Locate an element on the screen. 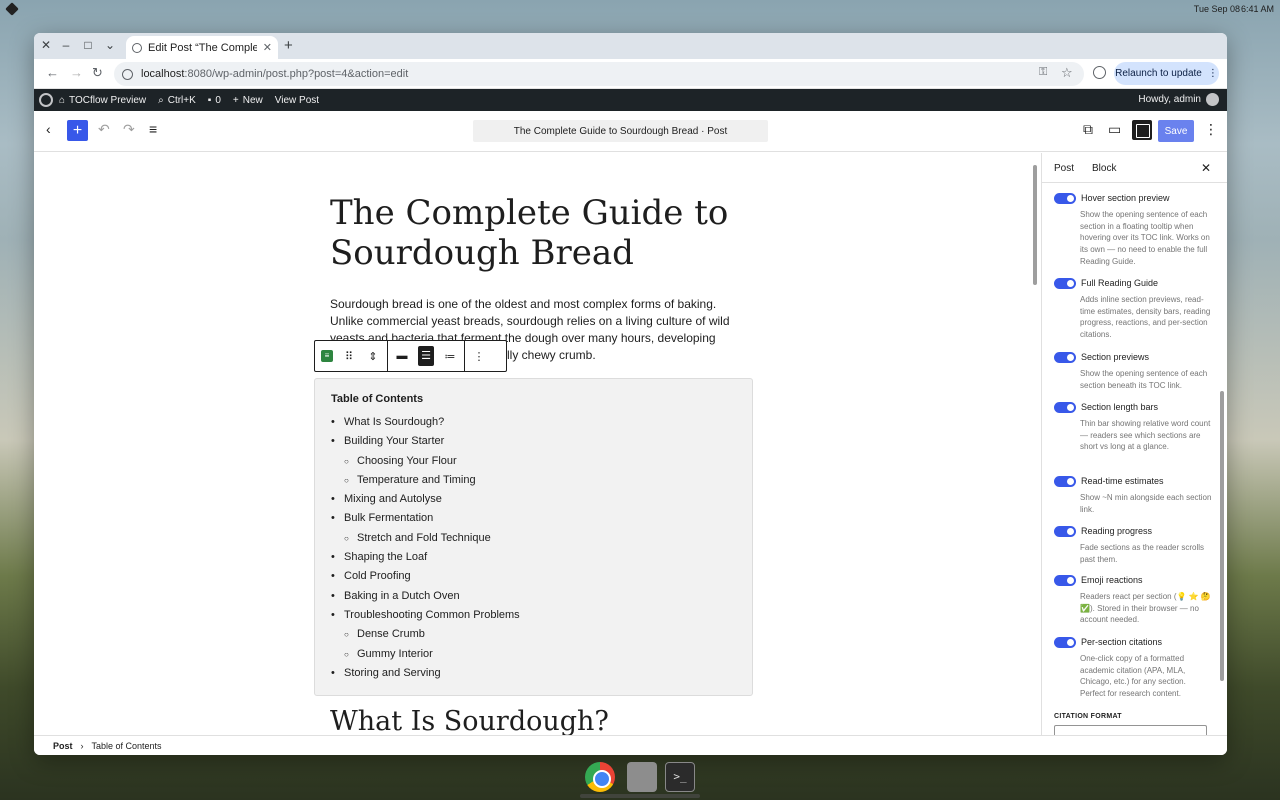 Image resolution: width=1280 pixels, height=800 pixels. profile-icon is located at coordinates (1099, 72).